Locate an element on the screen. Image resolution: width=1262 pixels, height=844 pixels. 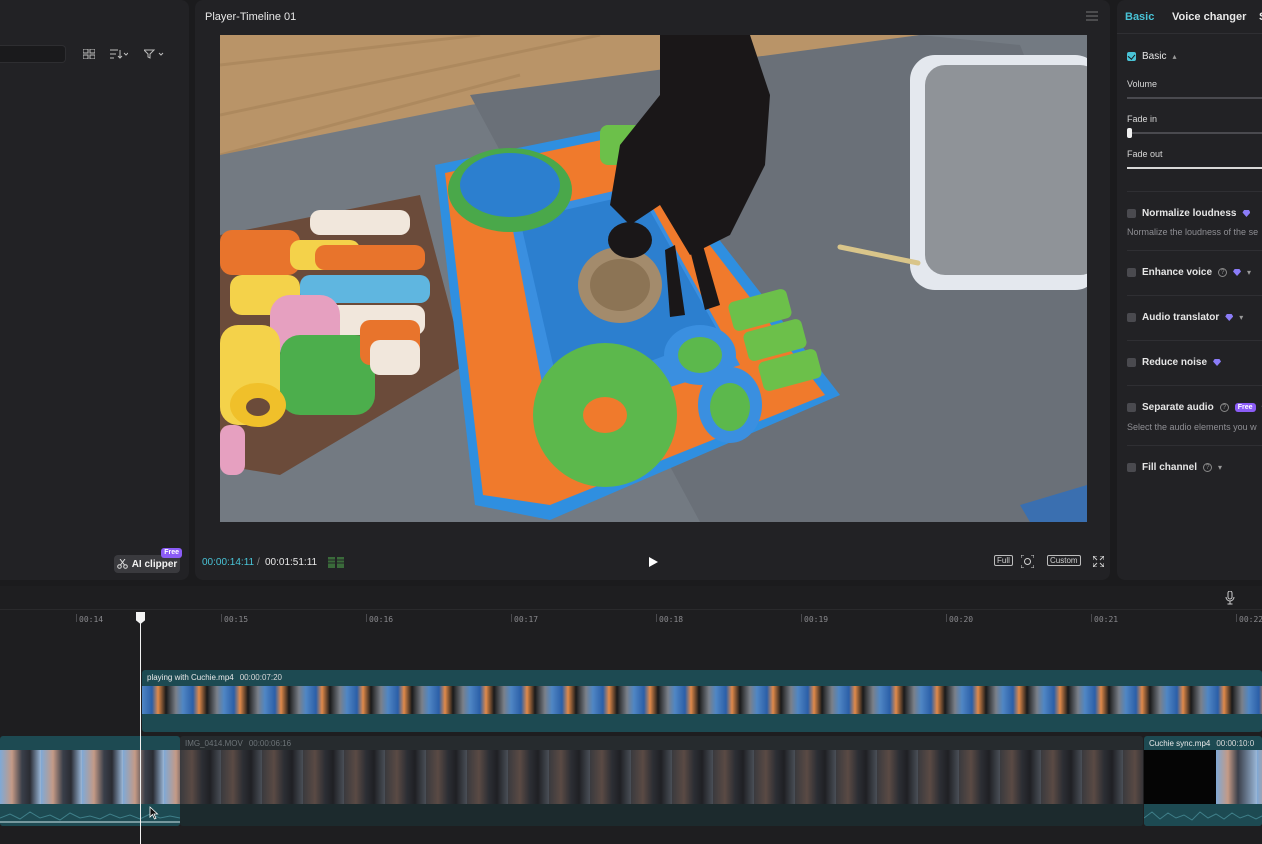
ruler-label: 00:21 is located at coordinates (1106, 619).